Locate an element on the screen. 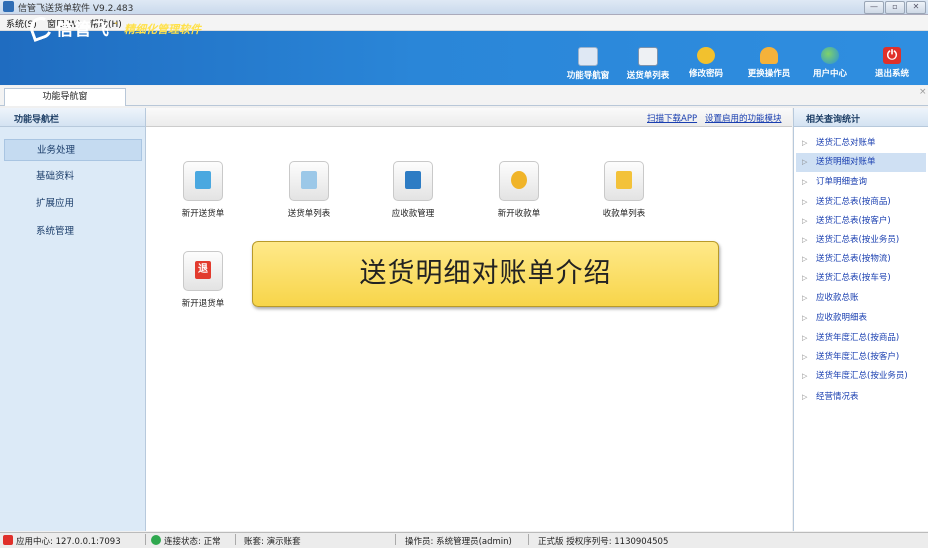  receivables-button: 应收款管理 is located at coordinates (413, 190).